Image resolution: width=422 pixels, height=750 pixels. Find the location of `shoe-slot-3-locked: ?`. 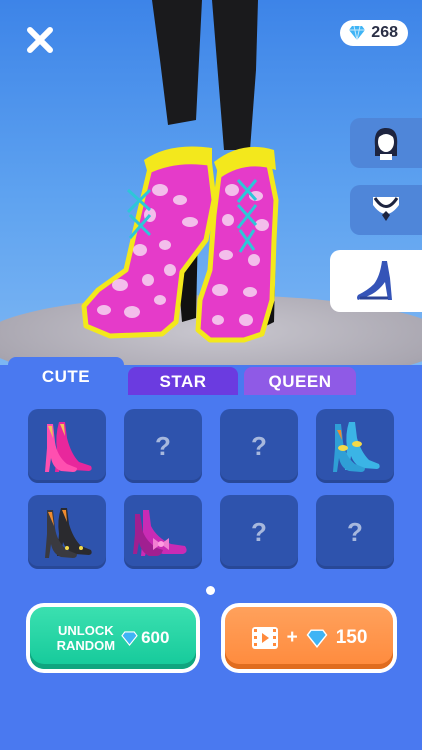

shoe-slot-3-locked: ? is located at coordinates (259, 446).